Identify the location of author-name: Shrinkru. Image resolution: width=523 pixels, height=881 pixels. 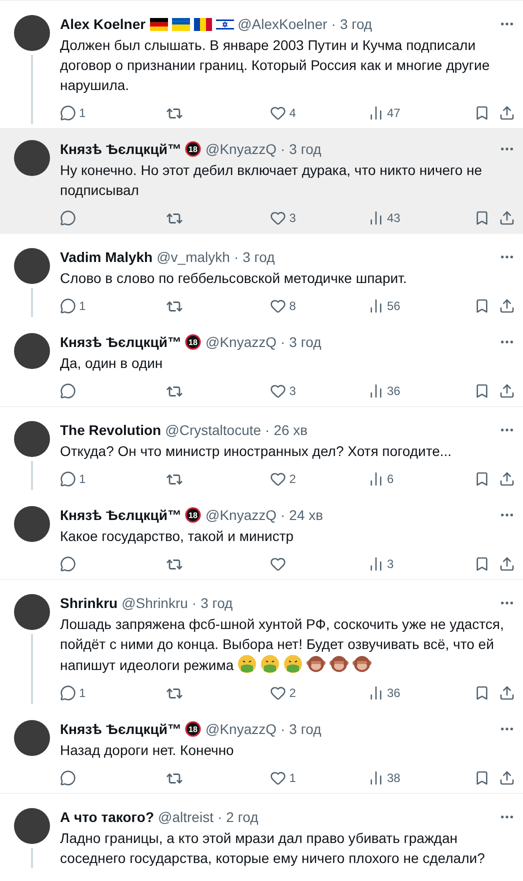
(89, 603).